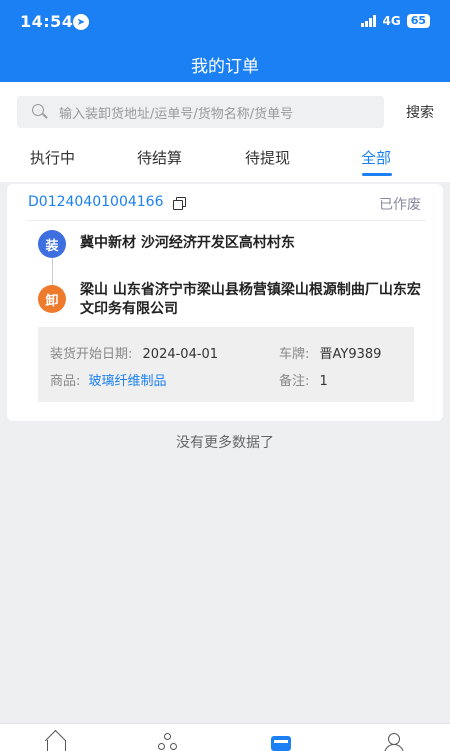 The image size is (450, 751). Describe the element at coordinates (47, 21) in the screenshot. I see `status-time: 14:54` at that location.